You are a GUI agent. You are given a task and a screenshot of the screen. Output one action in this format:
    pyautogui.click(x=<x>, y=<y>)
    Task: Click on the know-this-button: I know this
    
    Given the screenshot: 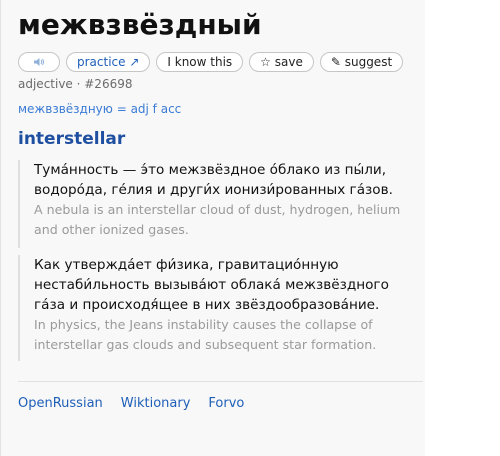 What is the action you would take?
    pyautogui.click(x=200, y=62)
    